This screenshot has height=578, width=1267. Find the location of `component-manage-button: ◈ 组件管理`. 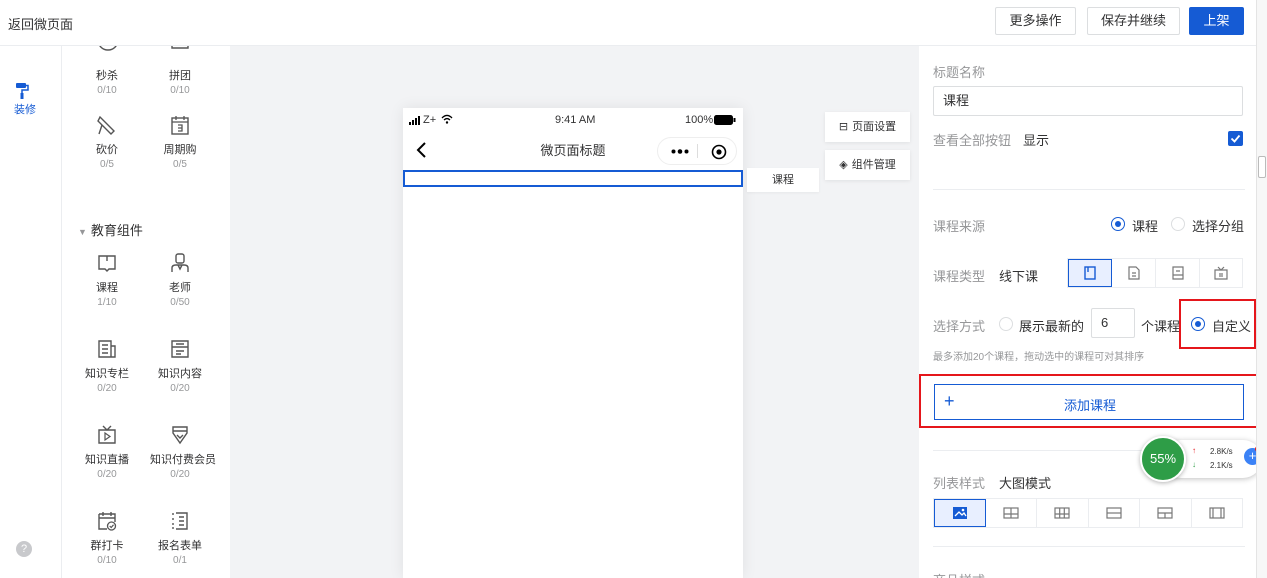

component-manage-button: ◈ 组件管理 is located at coordinates (867, 165).